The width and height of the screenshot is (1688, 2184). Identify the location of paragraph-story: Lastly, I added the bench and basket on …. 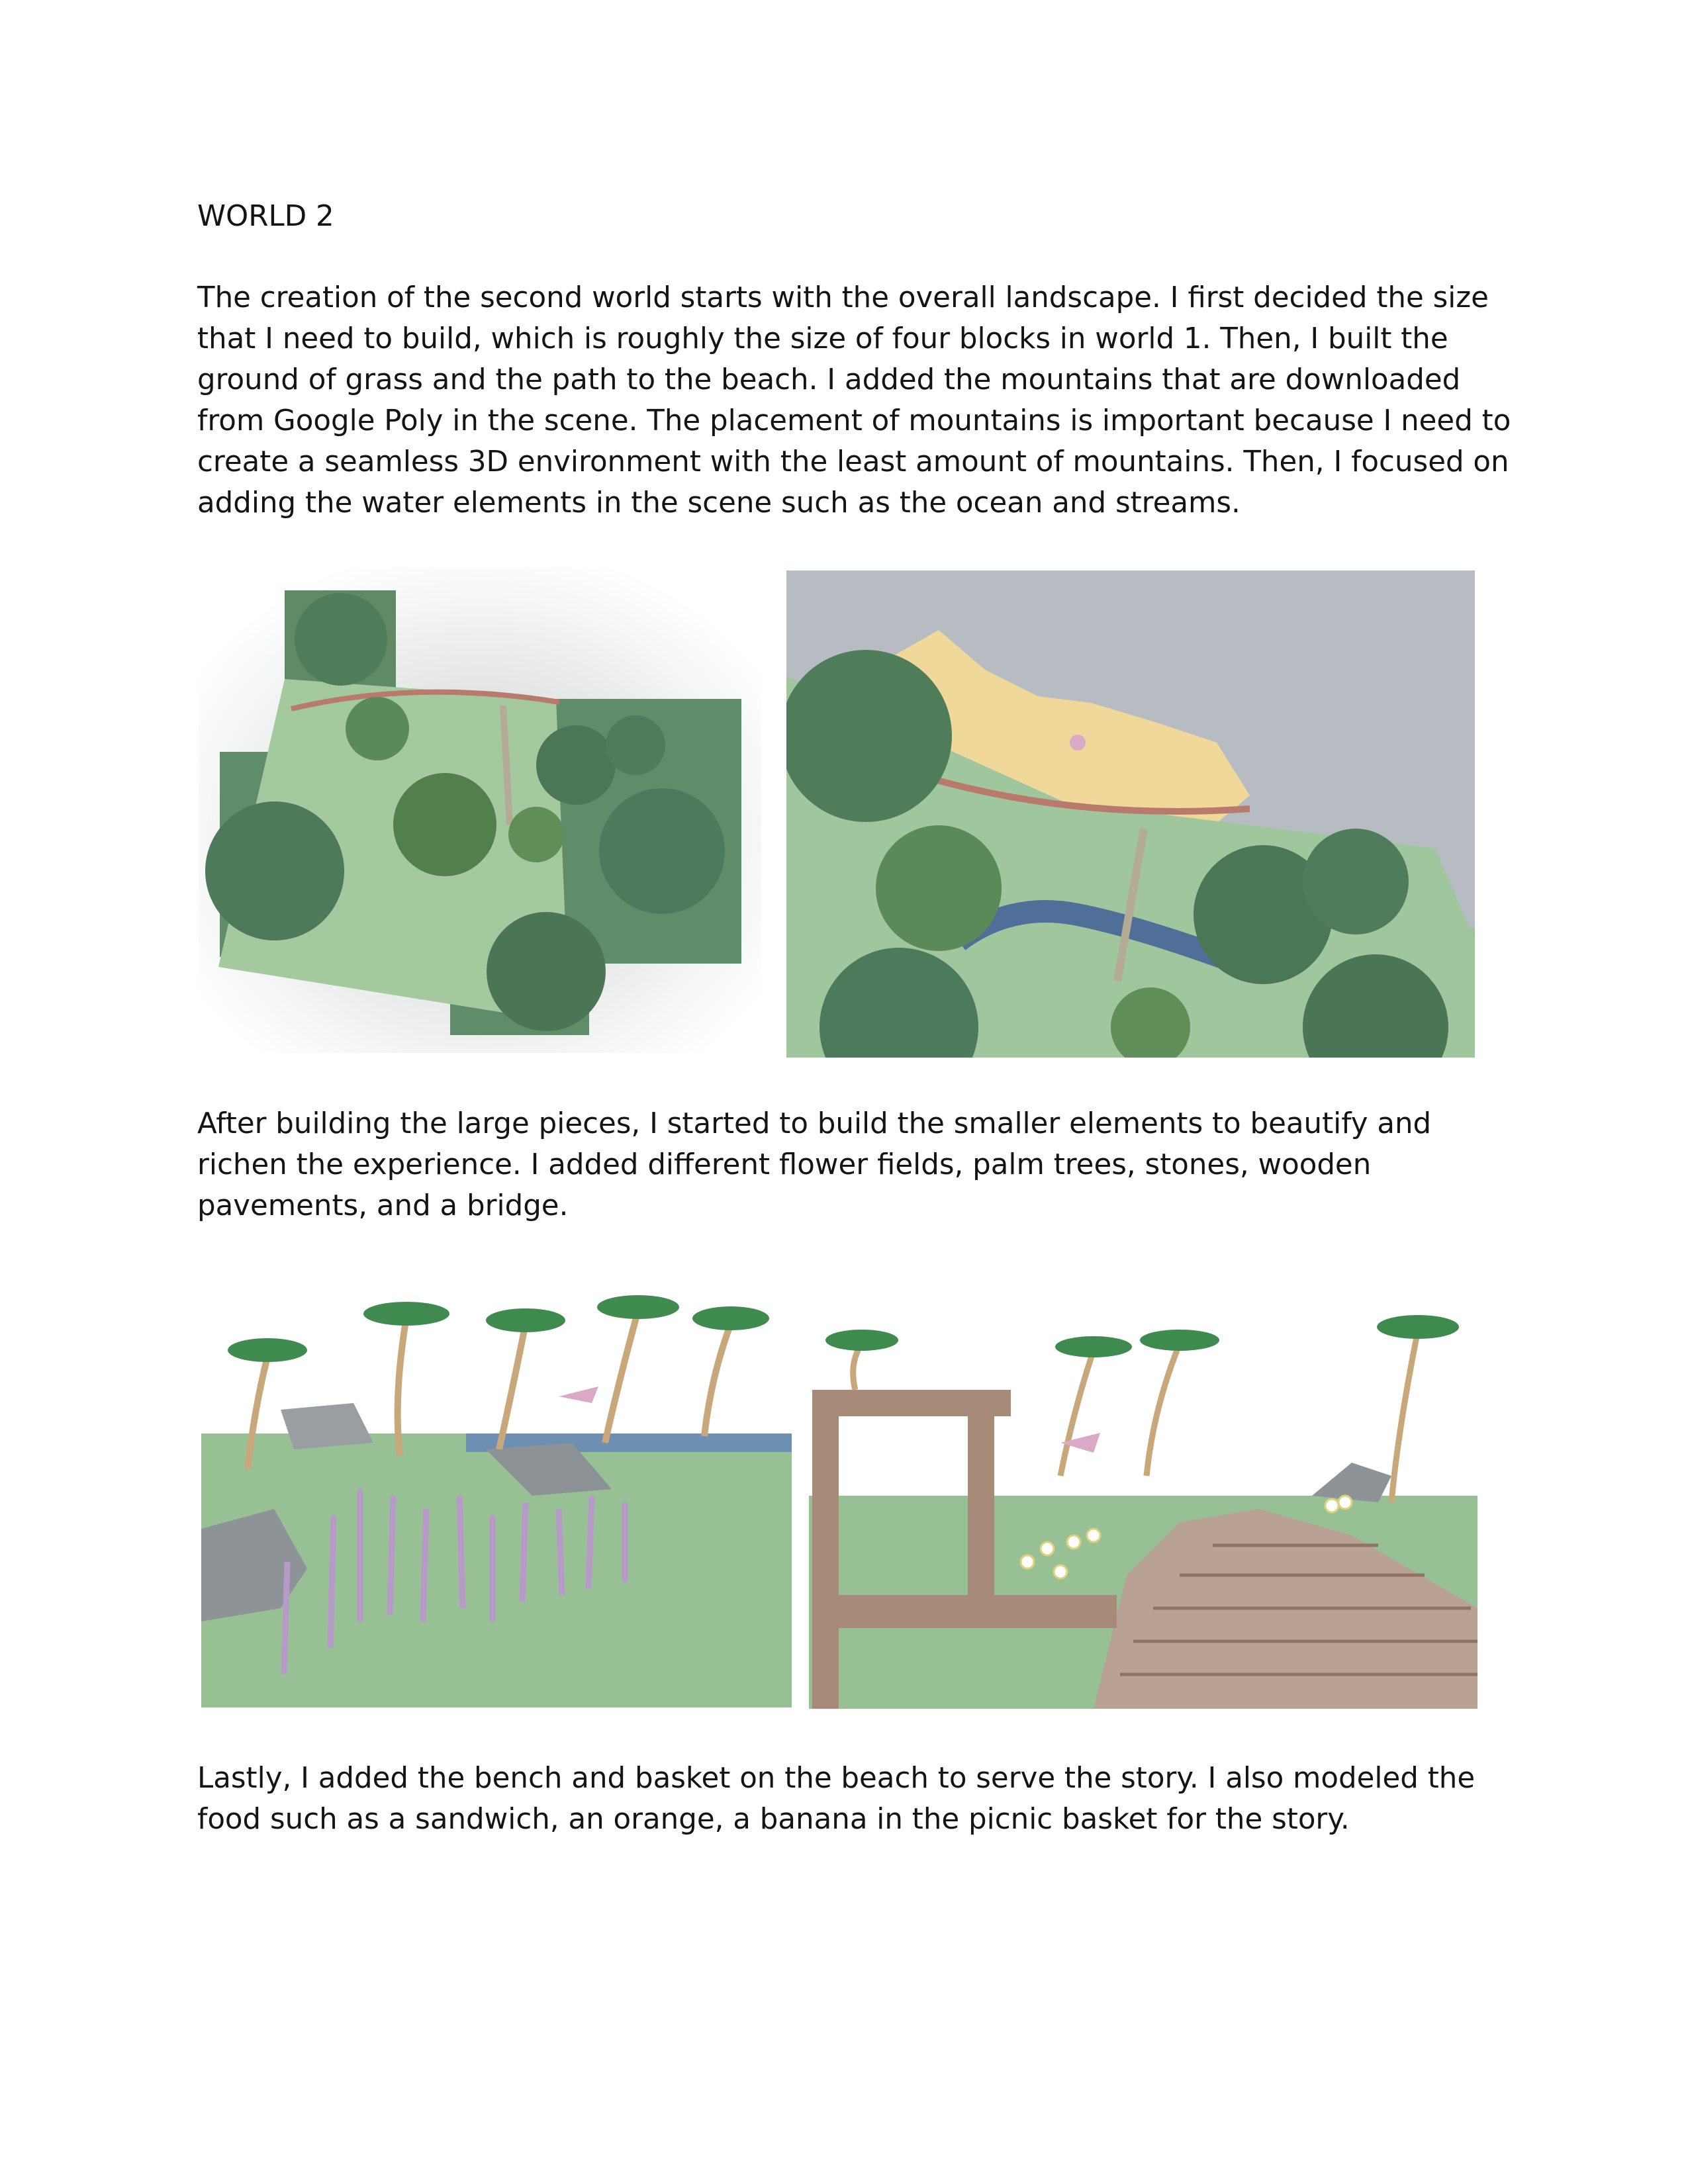
(836, 1799).